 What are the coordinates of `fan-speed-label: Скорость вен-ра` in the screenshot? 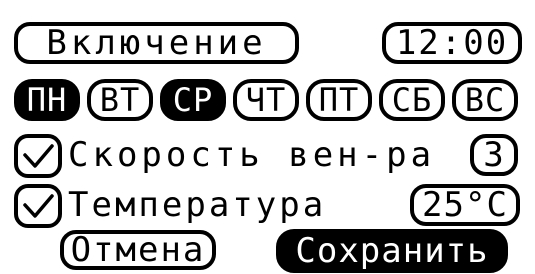 It's located at (252, 155).